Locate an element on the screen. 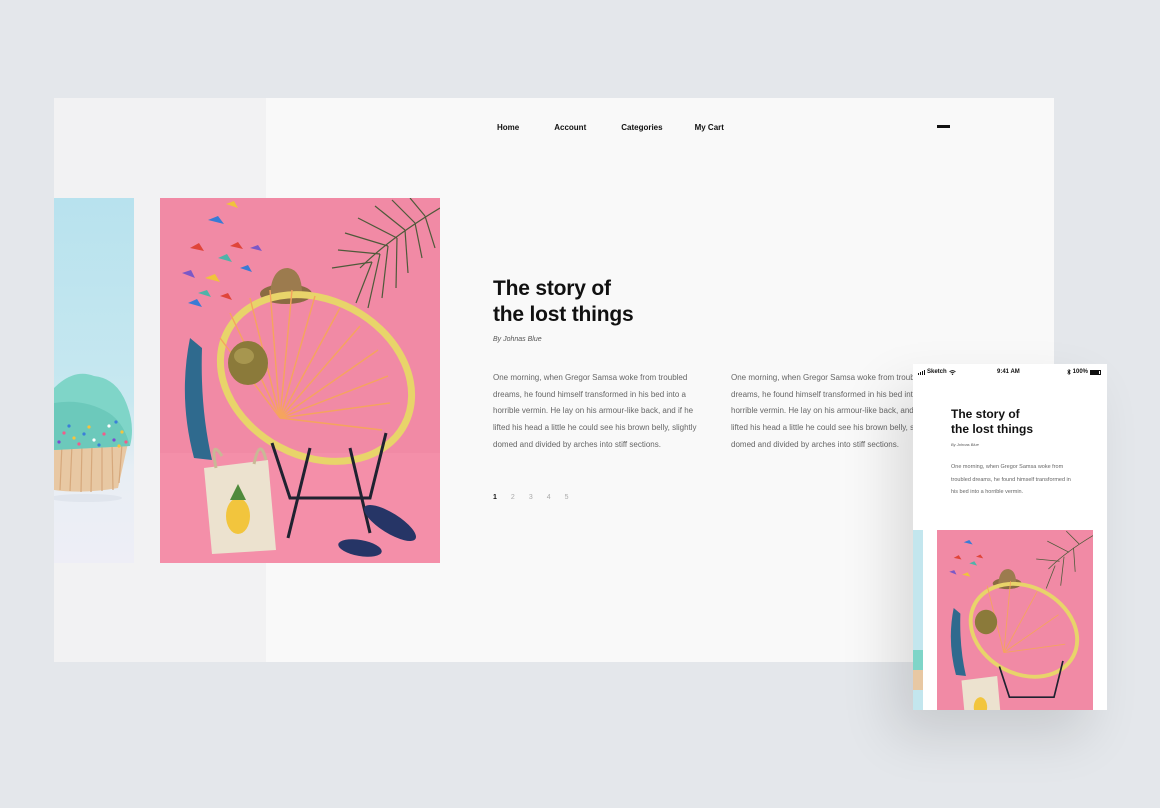 The image size is (1160, 808). battery-icon is located at coordinates (1095, 372).